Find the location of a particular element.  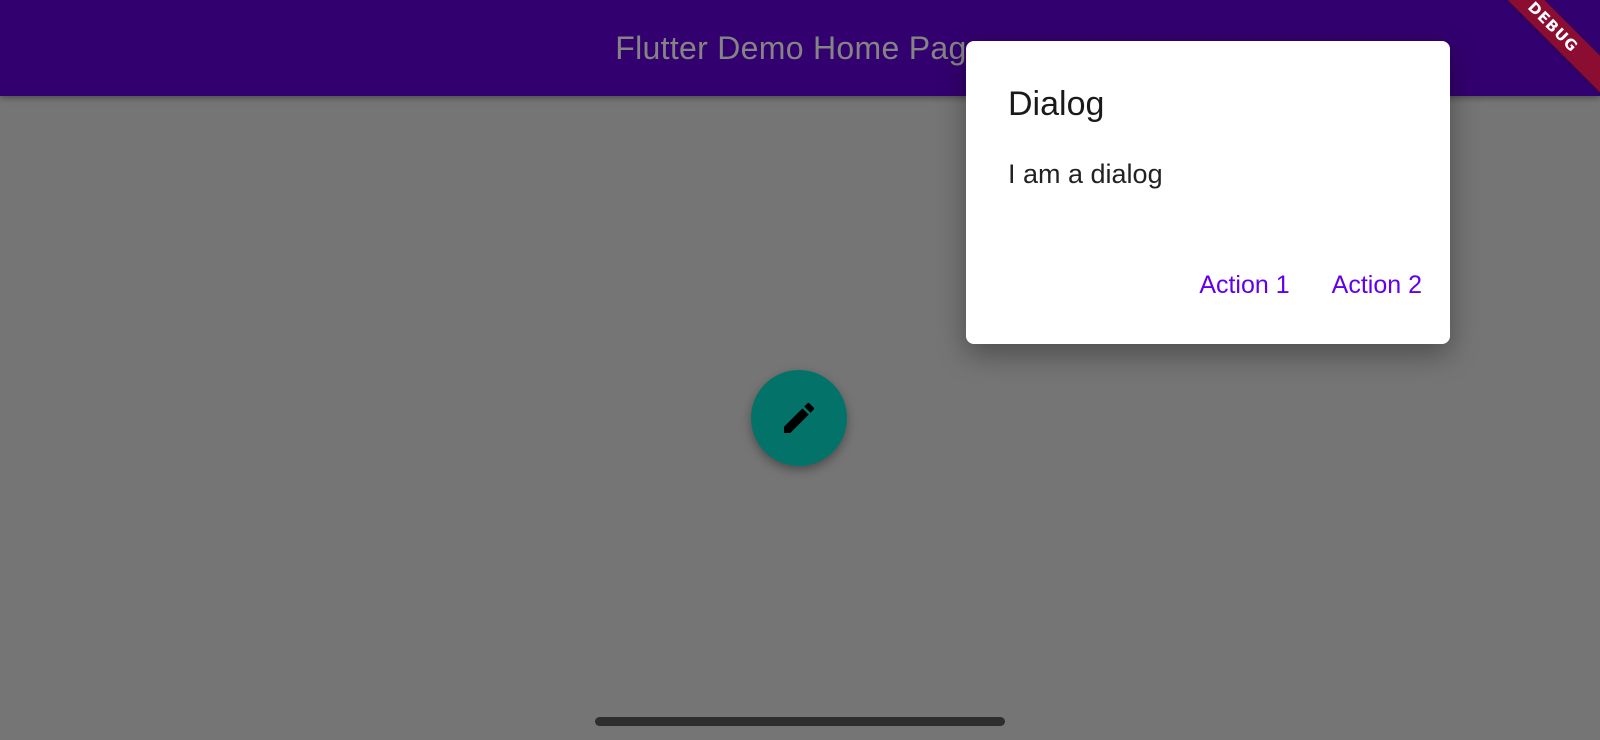

alert-dialog: Dialog I am a dialog Action 1 Action 2 is located at coordinates (1208, 192).